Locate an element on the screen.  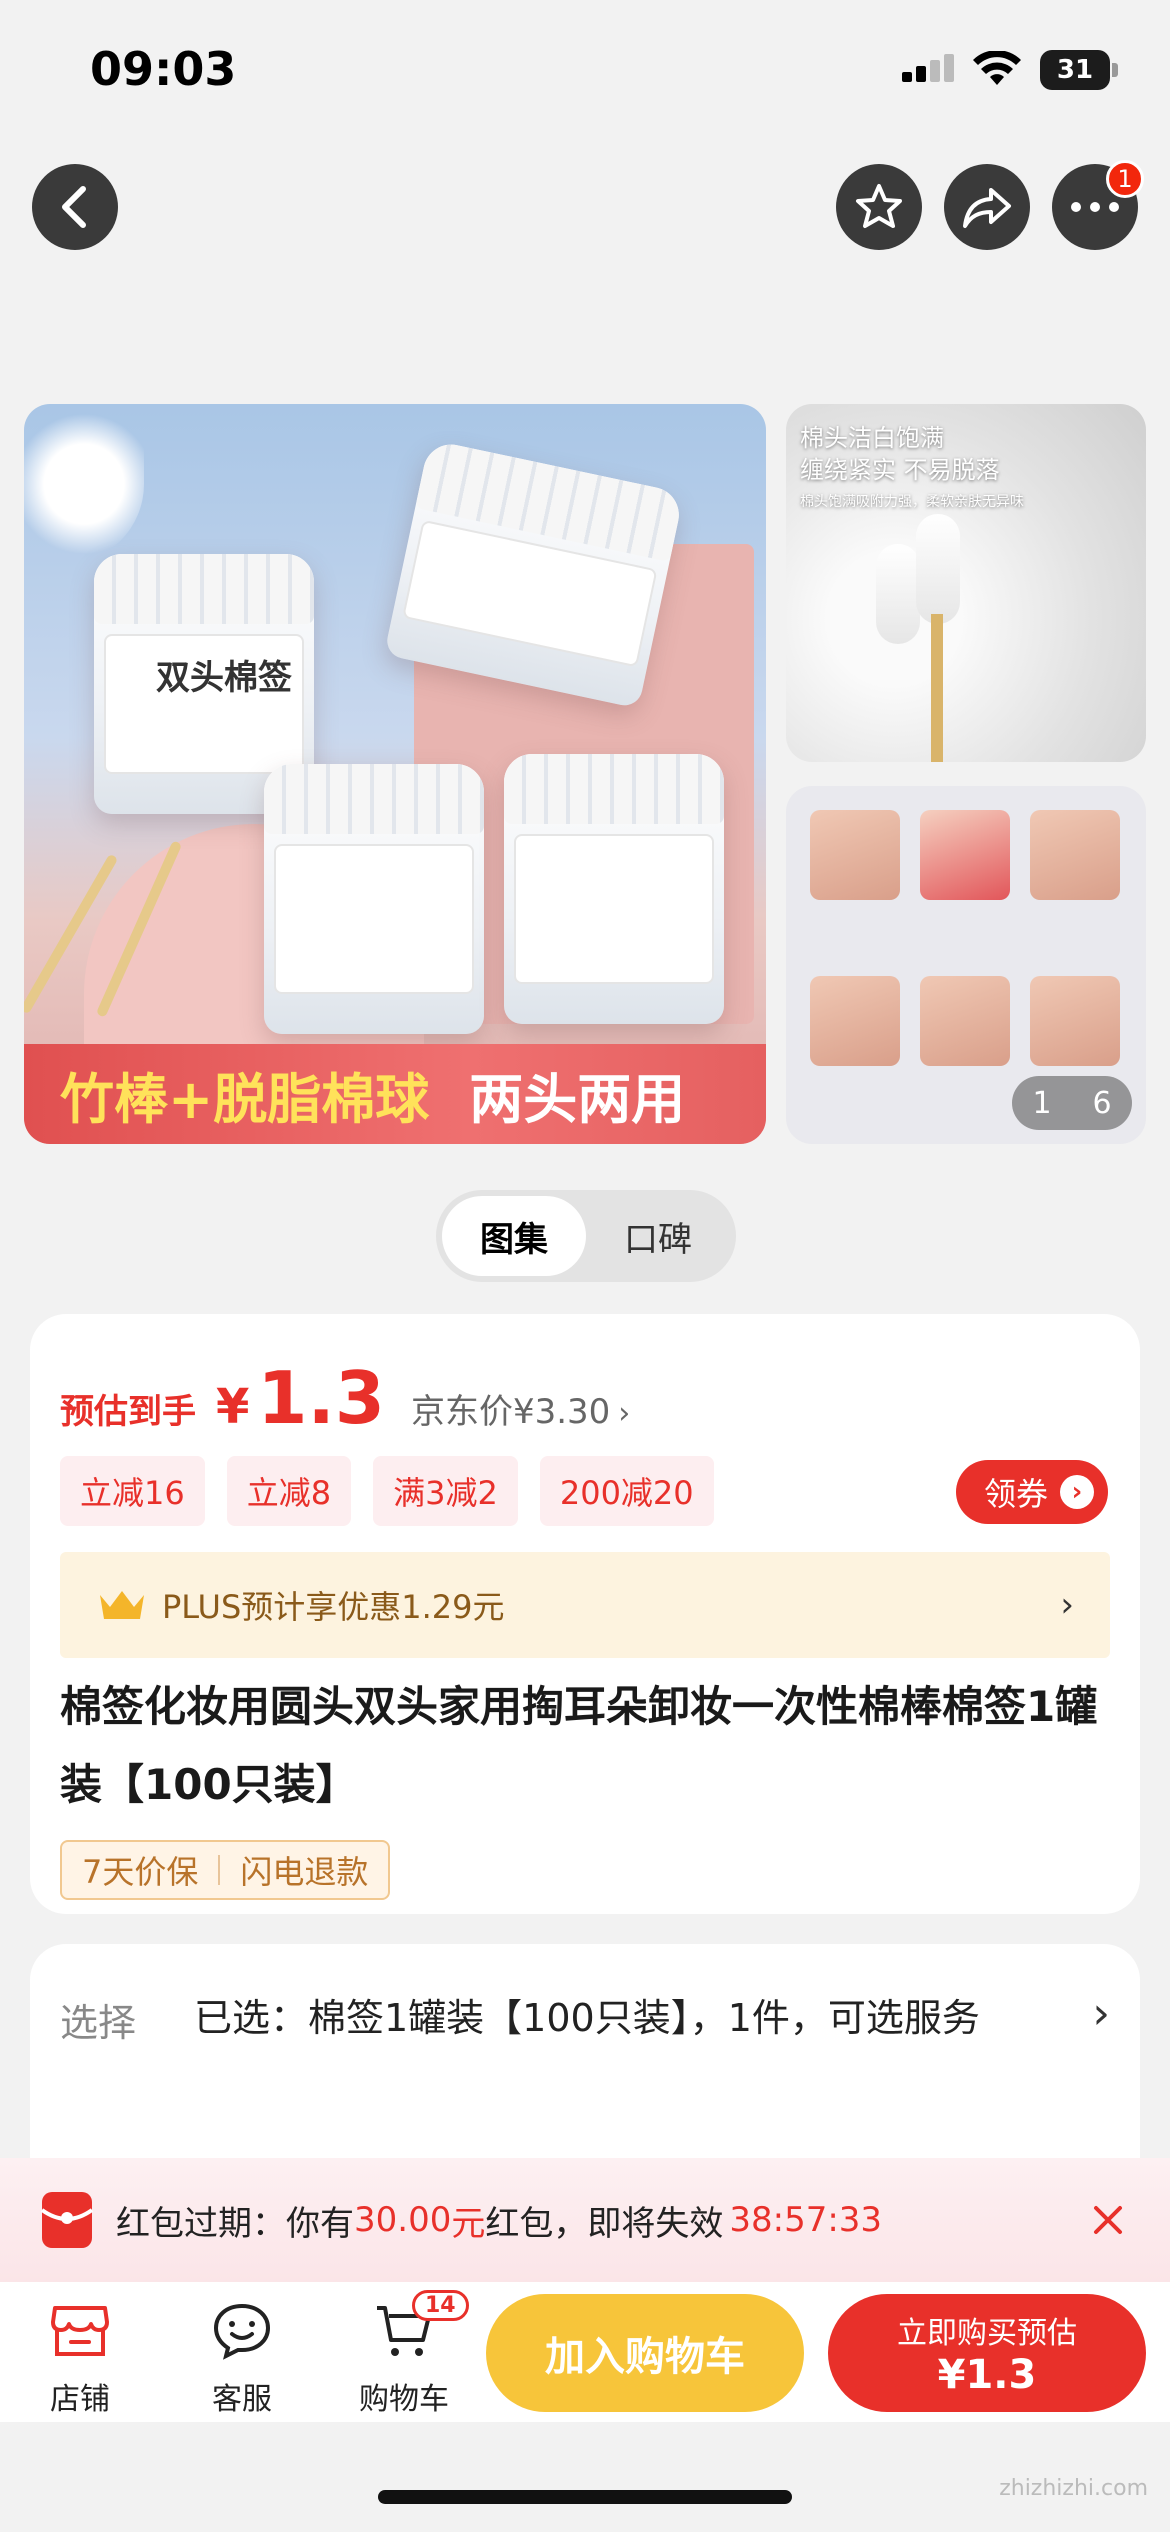
more-badge: 1 is located at coordinates (1125, 179).